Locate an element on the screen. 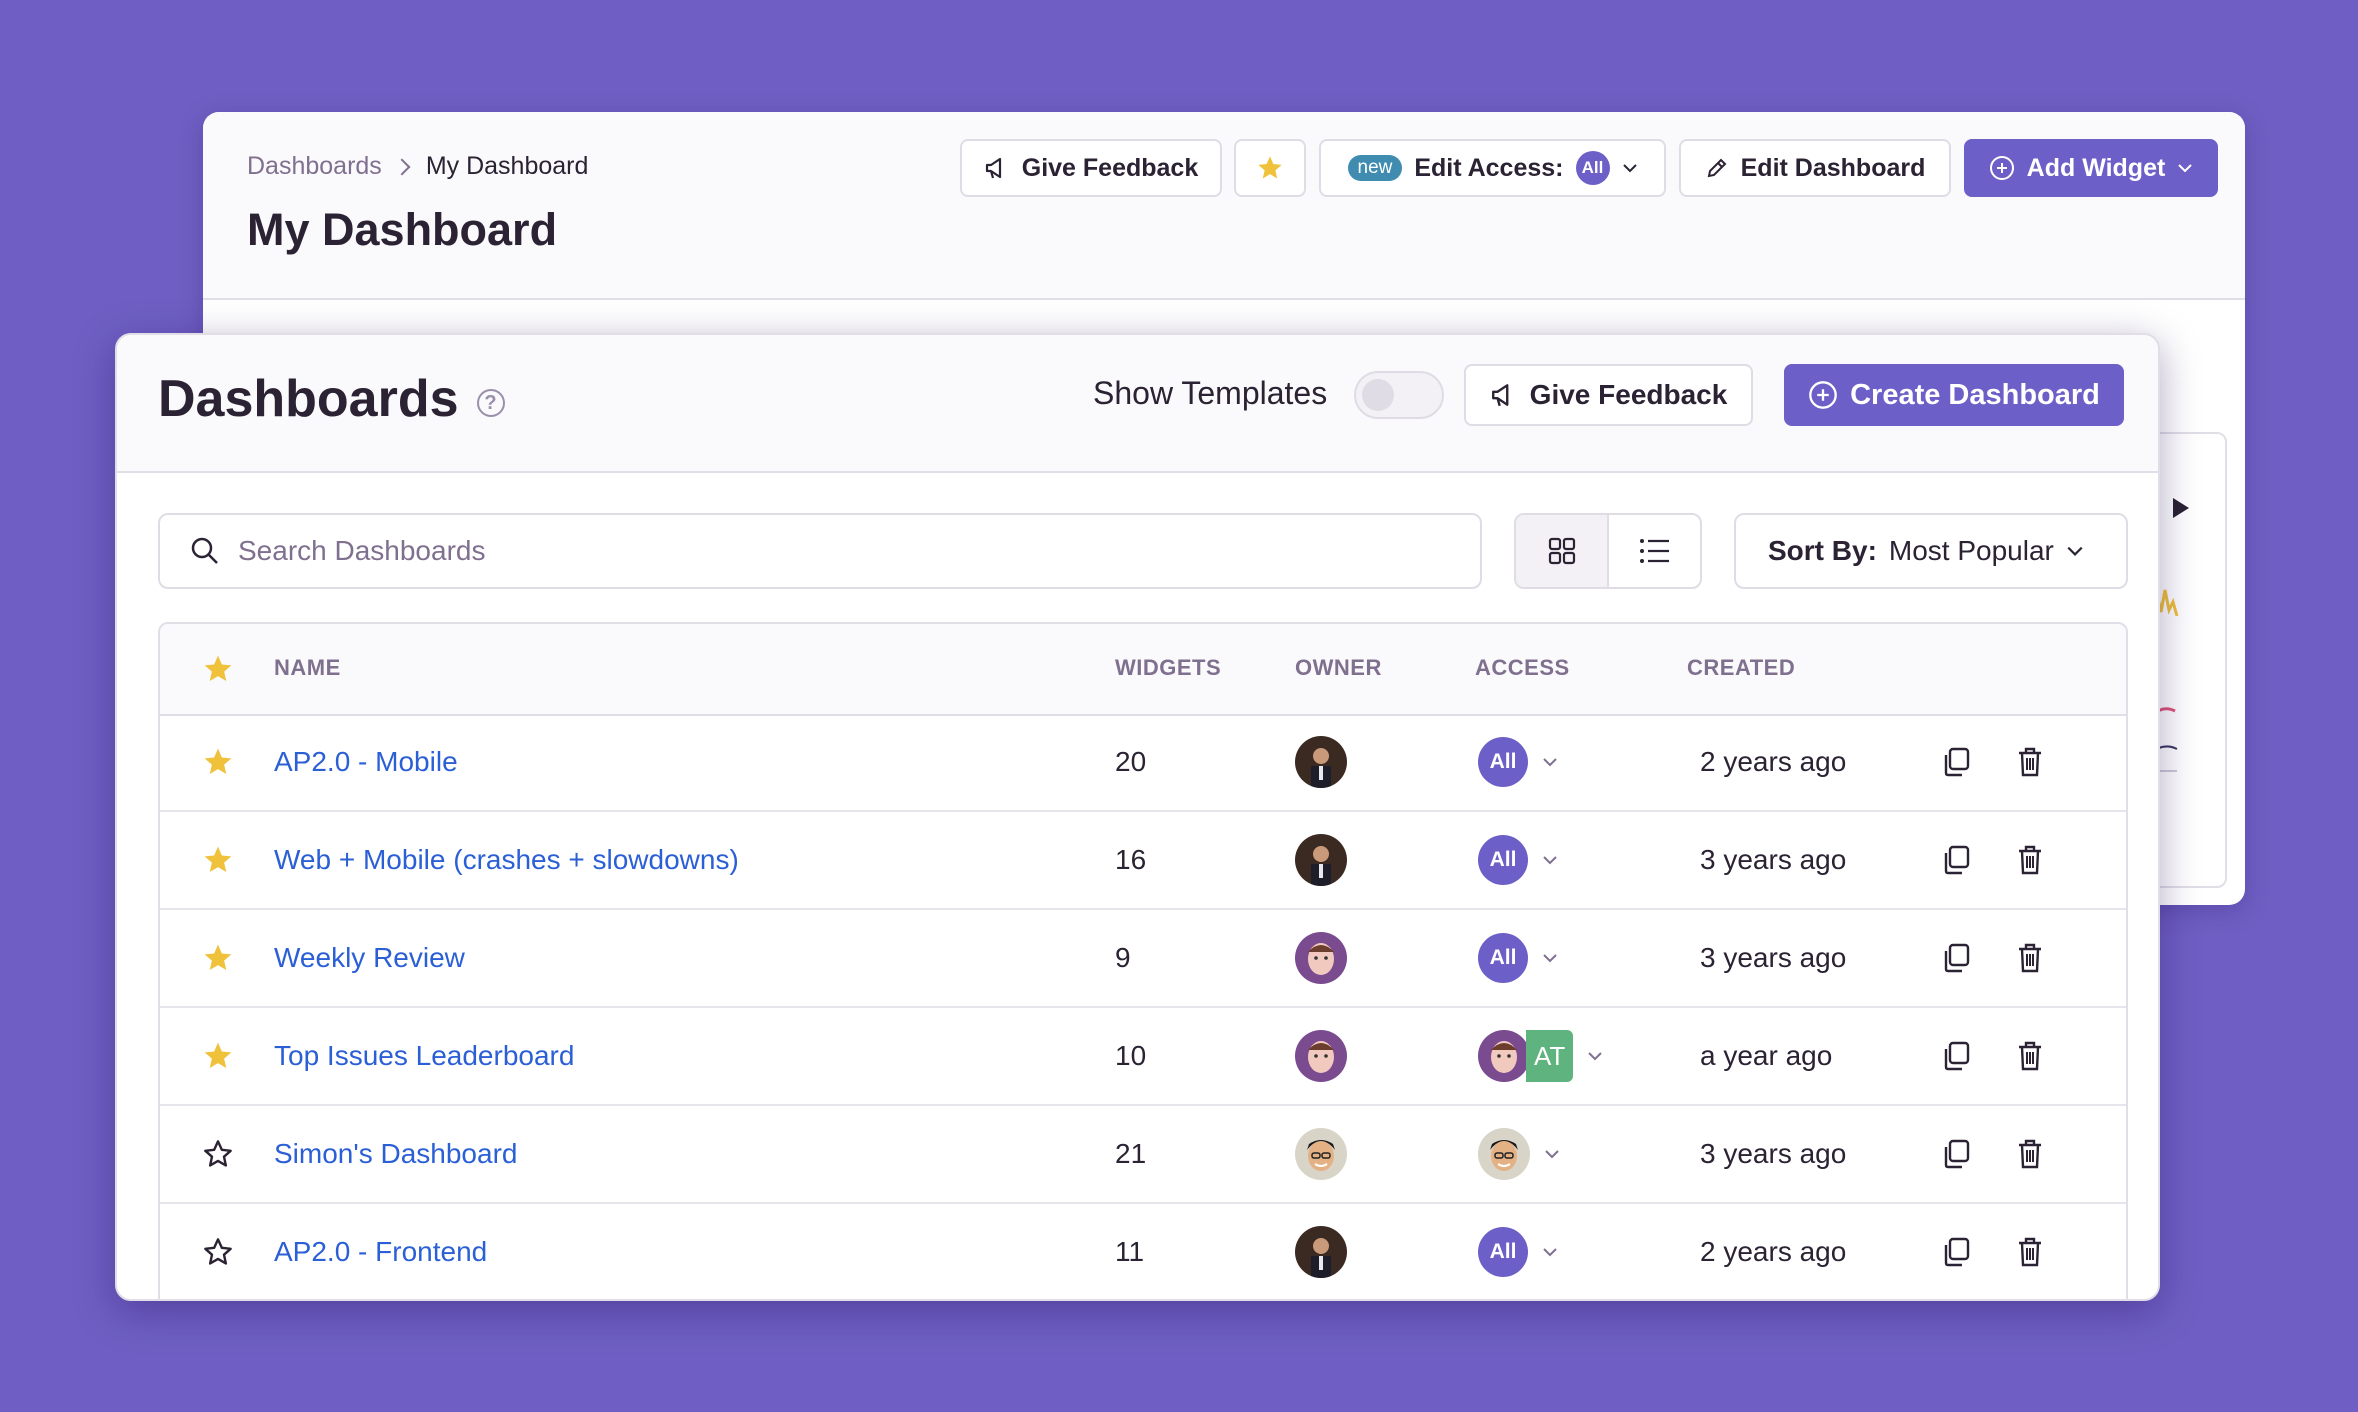  dashboard-name-link: AP2.0 - Frontend is located at coordinates (380, 1251).